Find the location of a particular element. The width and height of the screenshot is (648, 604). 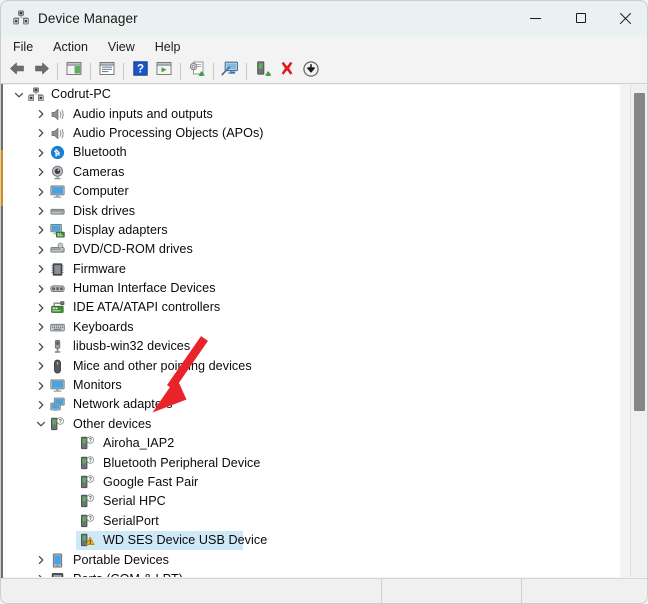

tree-item-computer: Computer is located at coordinates (311, 191).